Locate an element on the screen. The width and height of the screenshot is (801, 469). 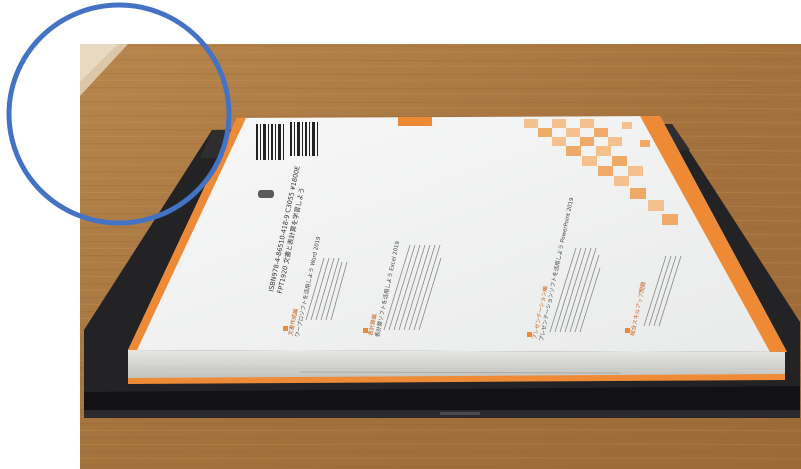
price-badge is located at coordinates (266, 194).